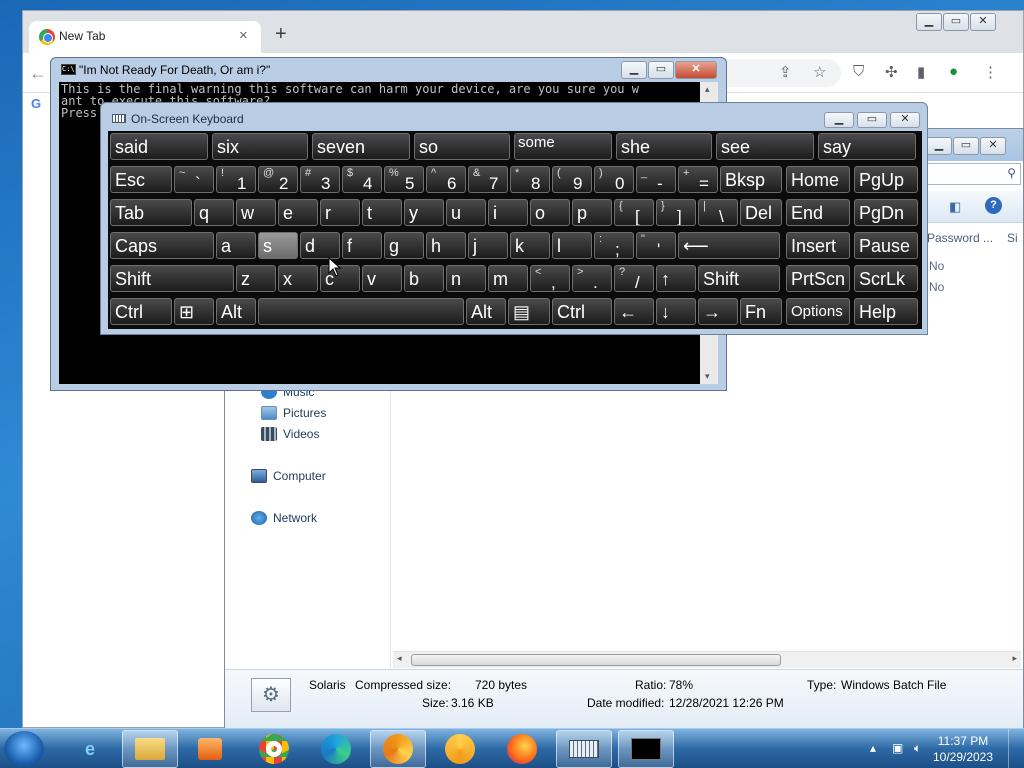 The image size is (1024, 768). What do you see at coordinates (382, 212) in the screenshot?
I see `key-t: t` at bounding box center [382, 212].